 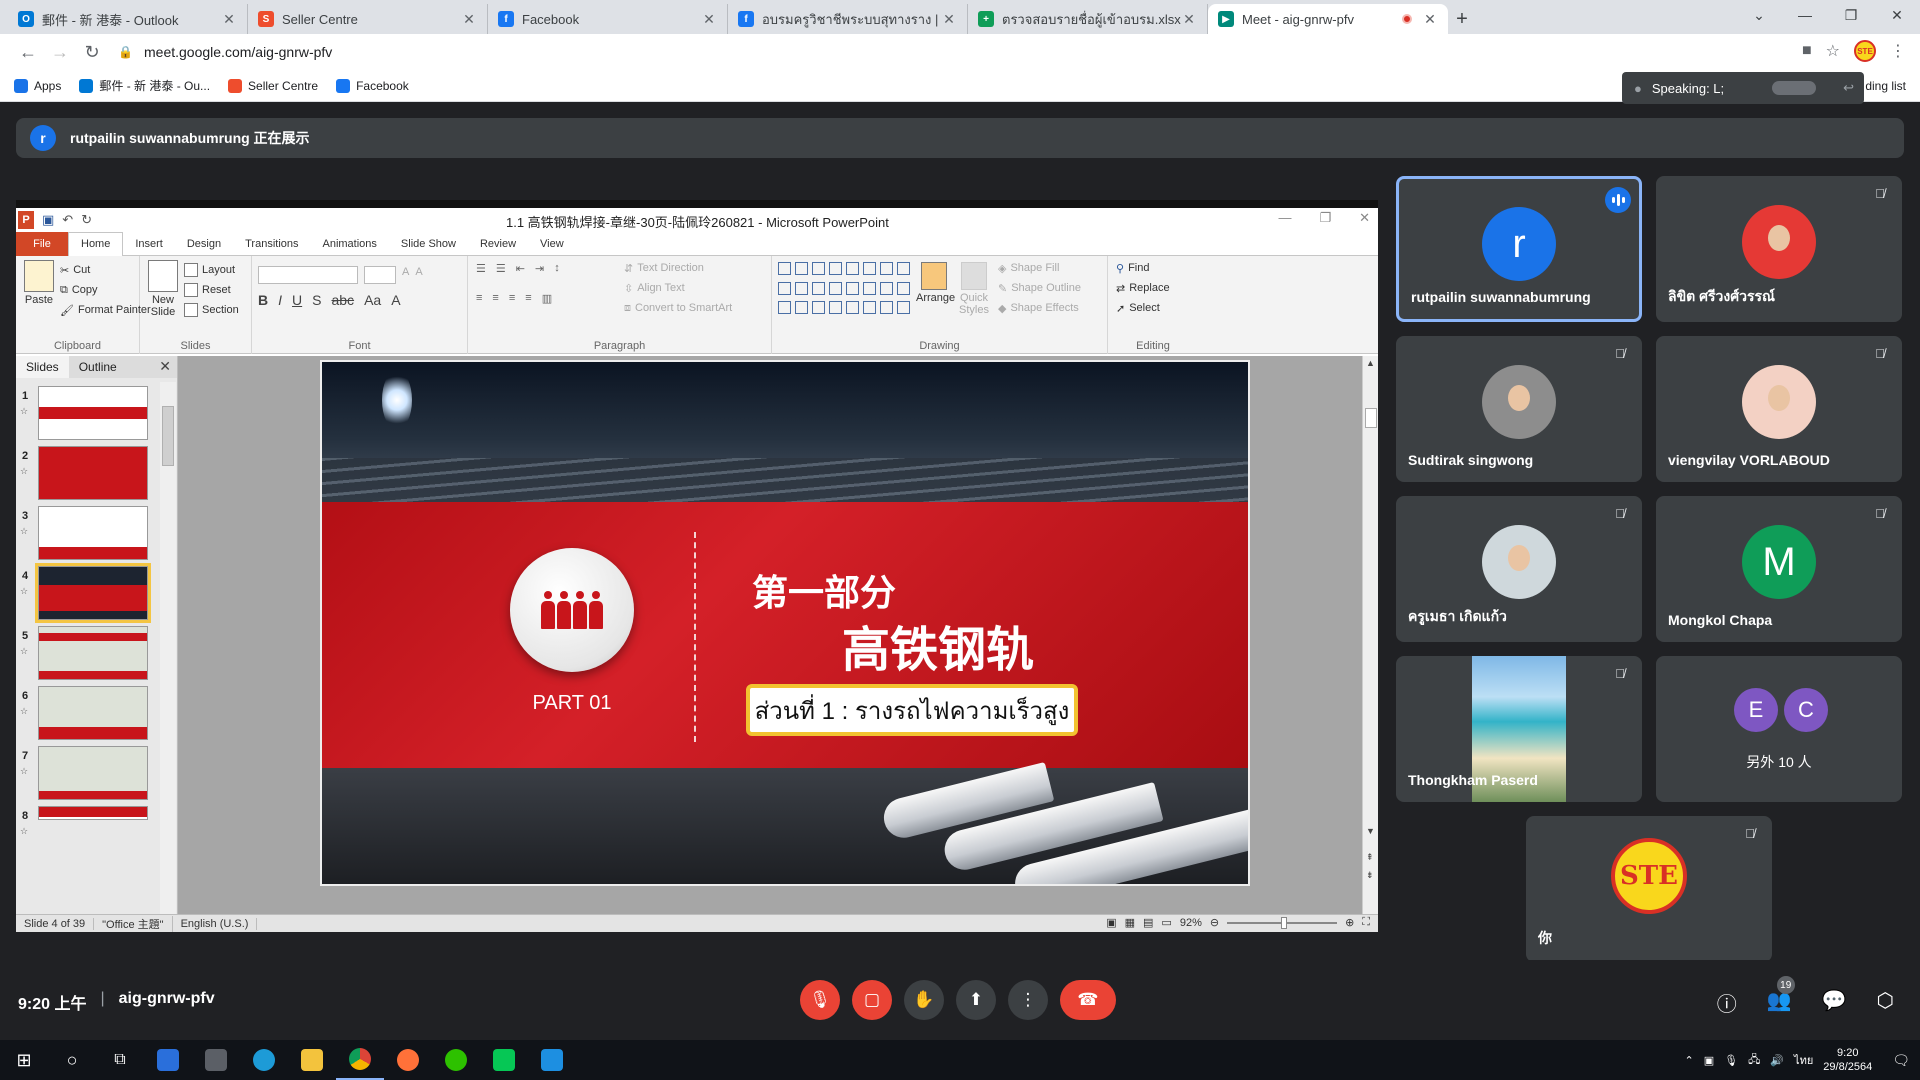 What do you see at coordinates (1088, 19) in the screenshot?
I see `browser-tab: + ตรวจสอบรายชื่อผู้เข้าอบรม.xlsx - Goo✕` at bounding box center [1088, 19].